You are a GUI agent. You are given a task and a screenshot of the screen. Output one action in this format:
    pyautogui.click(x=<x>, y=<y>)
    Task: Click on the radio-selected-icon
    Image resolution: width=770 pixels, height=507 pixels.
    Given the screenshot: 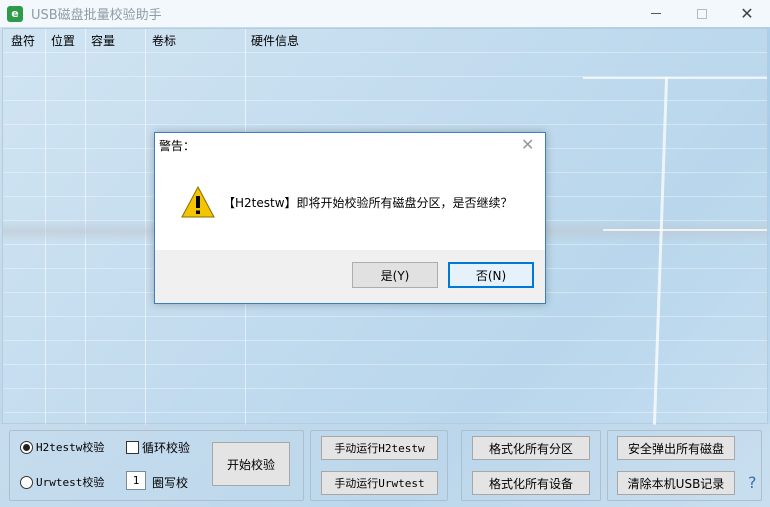 What is the action you would take?
    pyautogui.click(x=26, y=447)
    